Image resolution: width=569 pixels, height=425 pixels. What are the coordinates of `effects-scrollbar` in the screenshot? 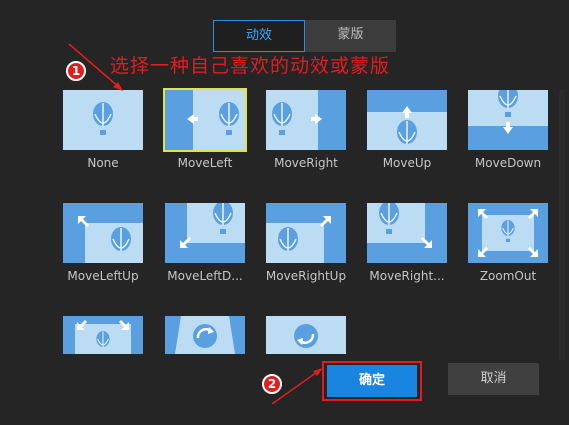 It's located at (562, 225).